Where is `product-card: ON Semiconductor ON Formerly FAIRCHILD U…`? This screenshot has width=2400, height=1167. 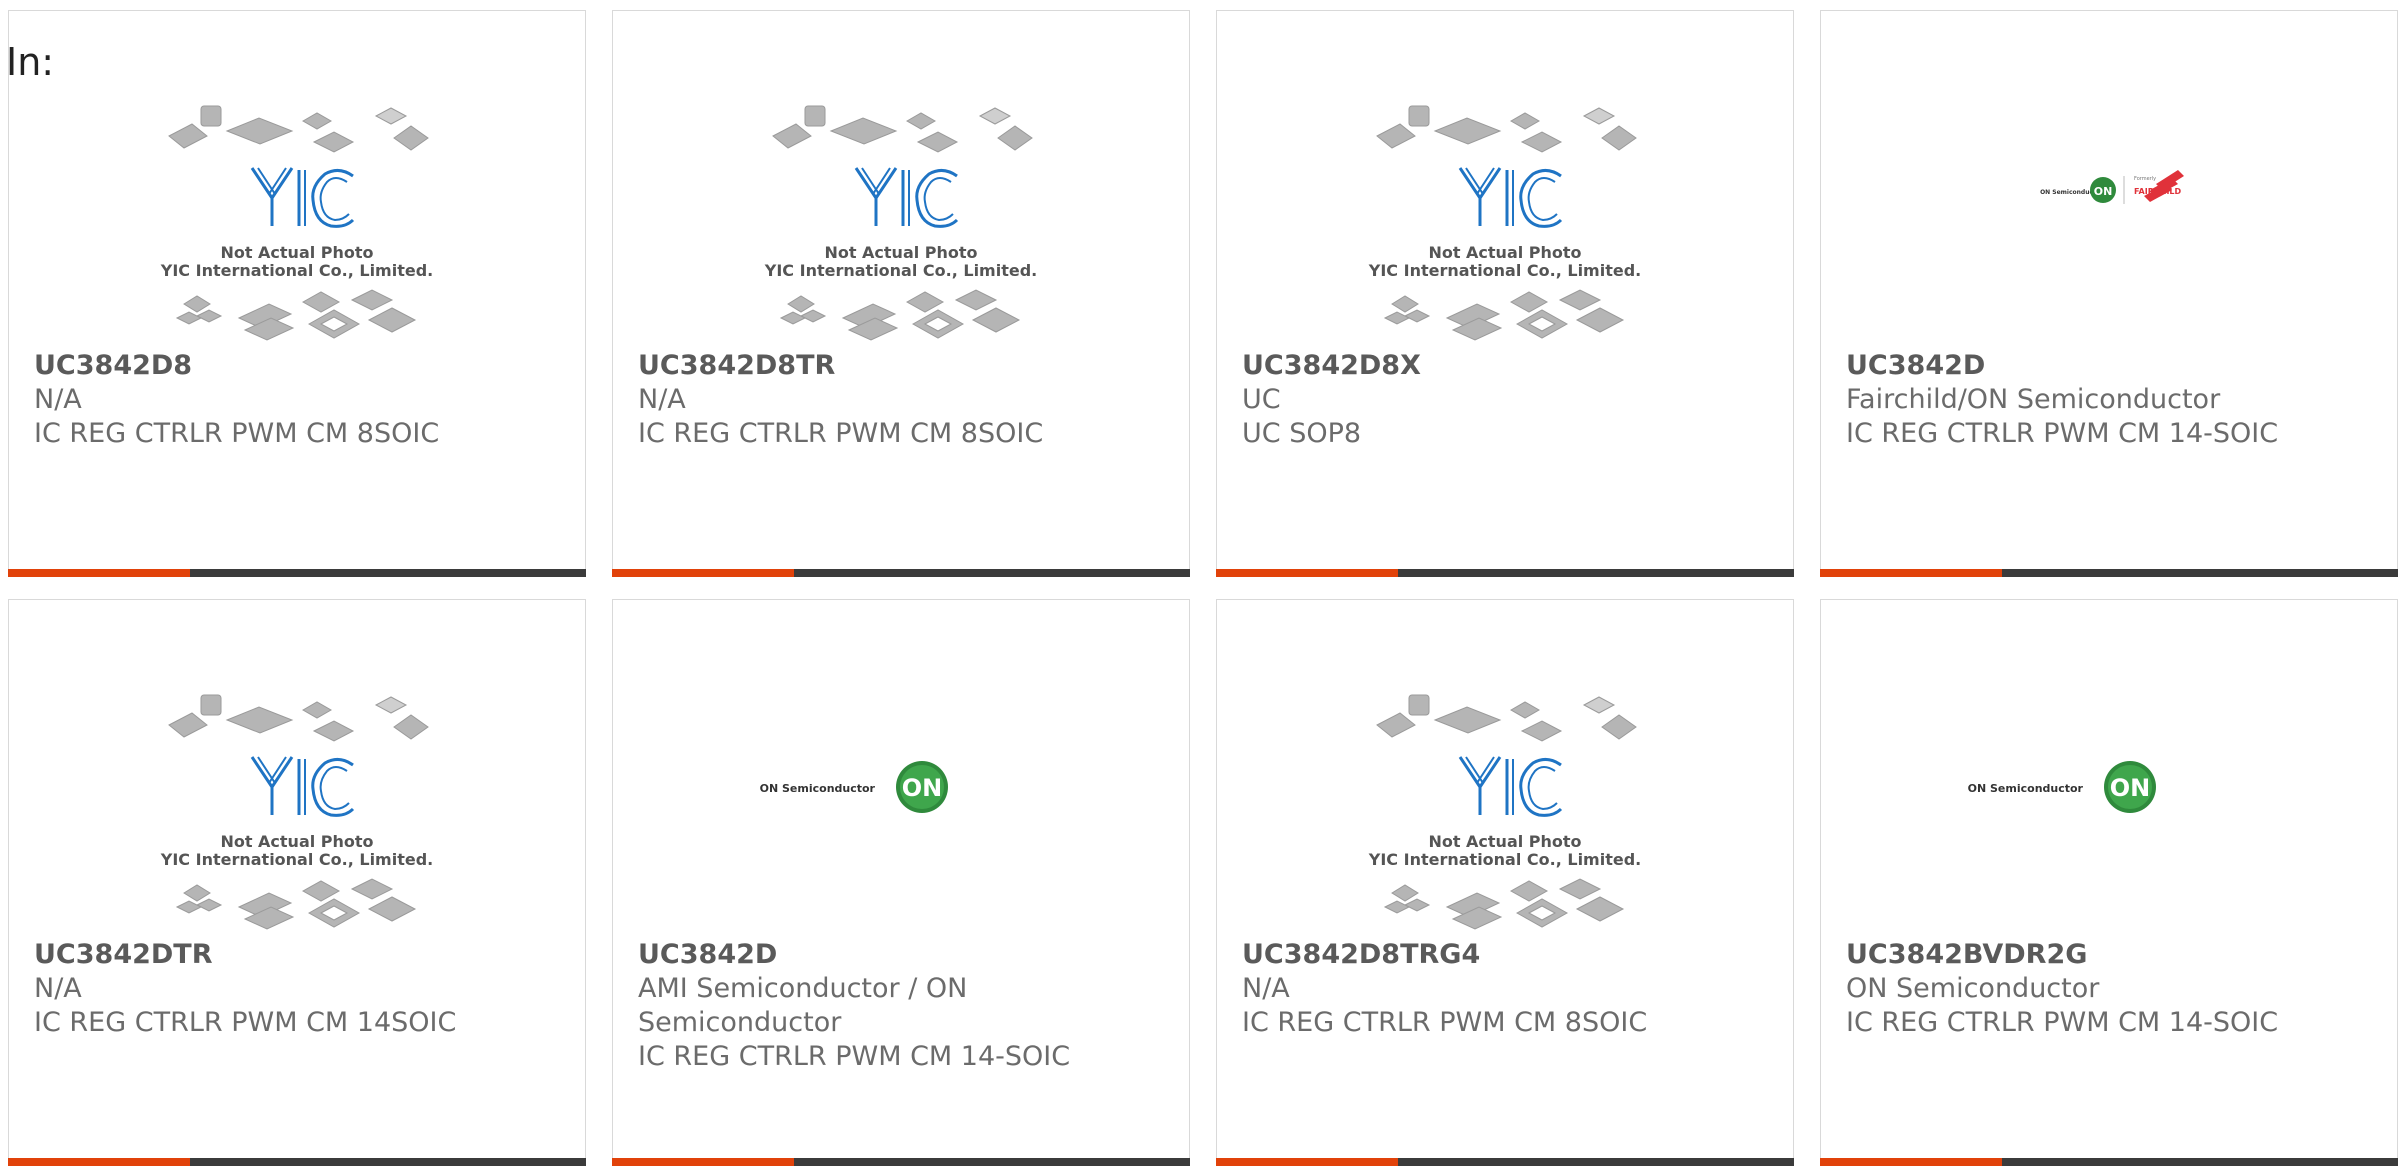
product-card: ON Semiconductor ON Formerly FAIRCHILD U… is located at coordinates (2109, 293).